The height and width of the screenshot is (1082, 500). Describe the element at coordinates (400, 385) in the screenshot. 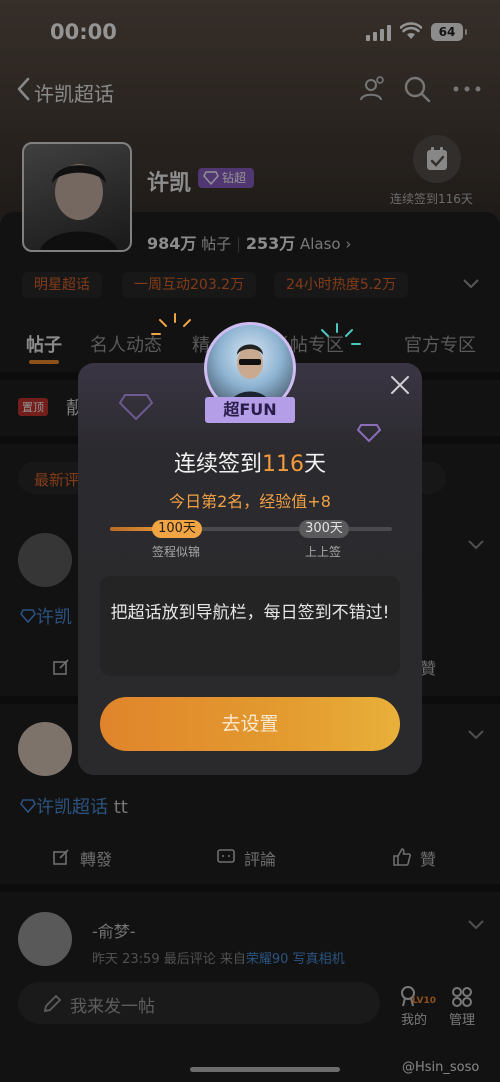

I see `close-icon` at that location.